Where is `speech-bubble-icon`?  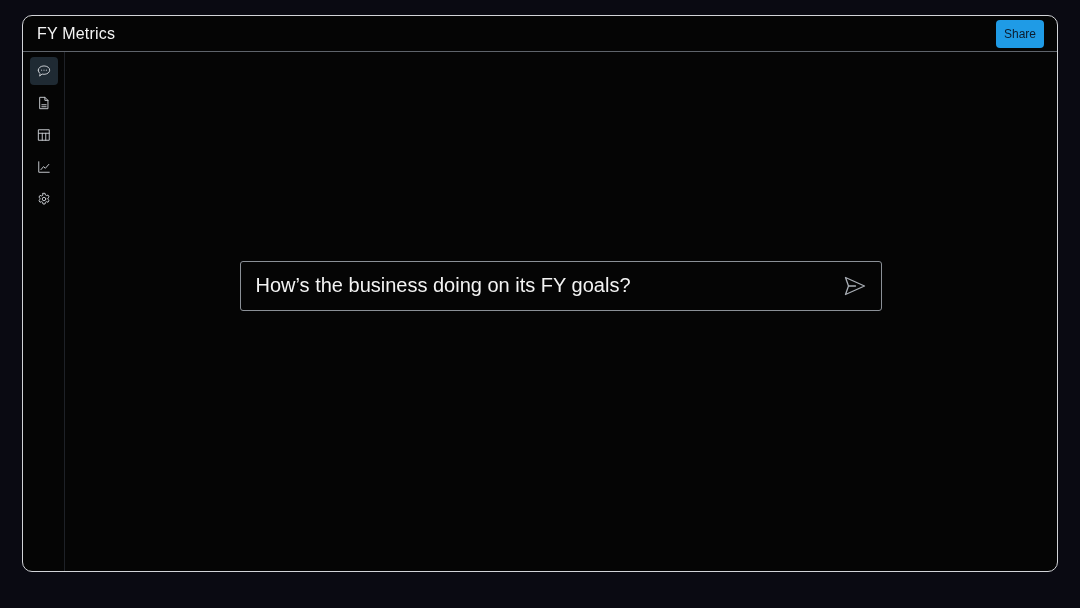 speech-bubble-icon is located at coordinates (44, 71).